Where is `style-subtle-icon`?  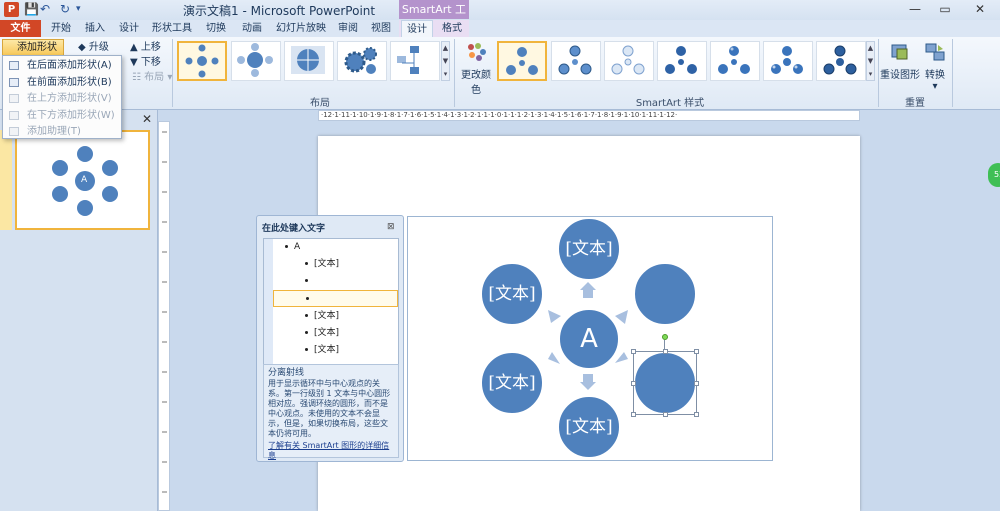
style-subtle-icon is located at coordinates (575, 60).